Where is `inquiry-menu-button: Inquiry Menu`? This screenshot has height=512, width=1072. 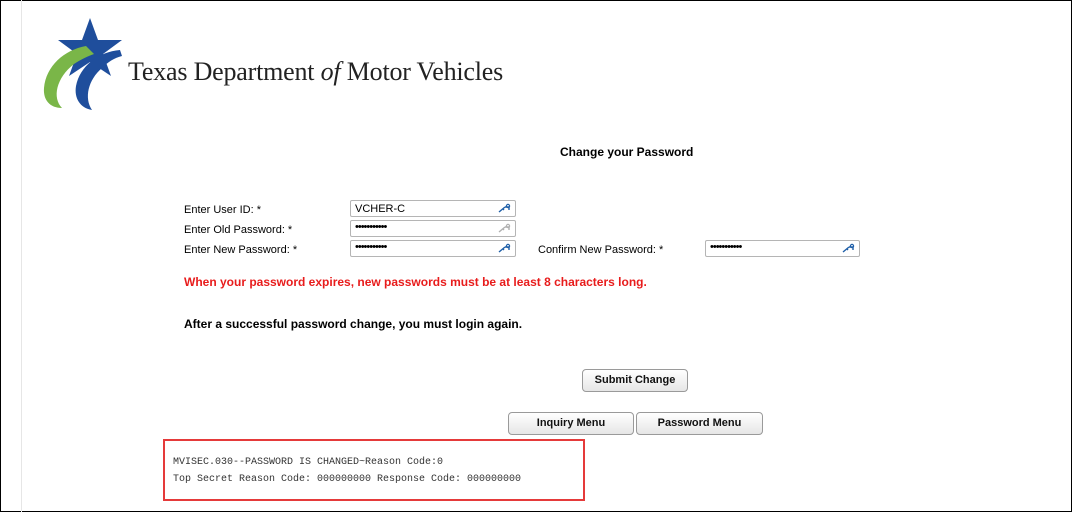 inquiry-menu-button: Inquiry Menu is located at coordinates (571, 423).